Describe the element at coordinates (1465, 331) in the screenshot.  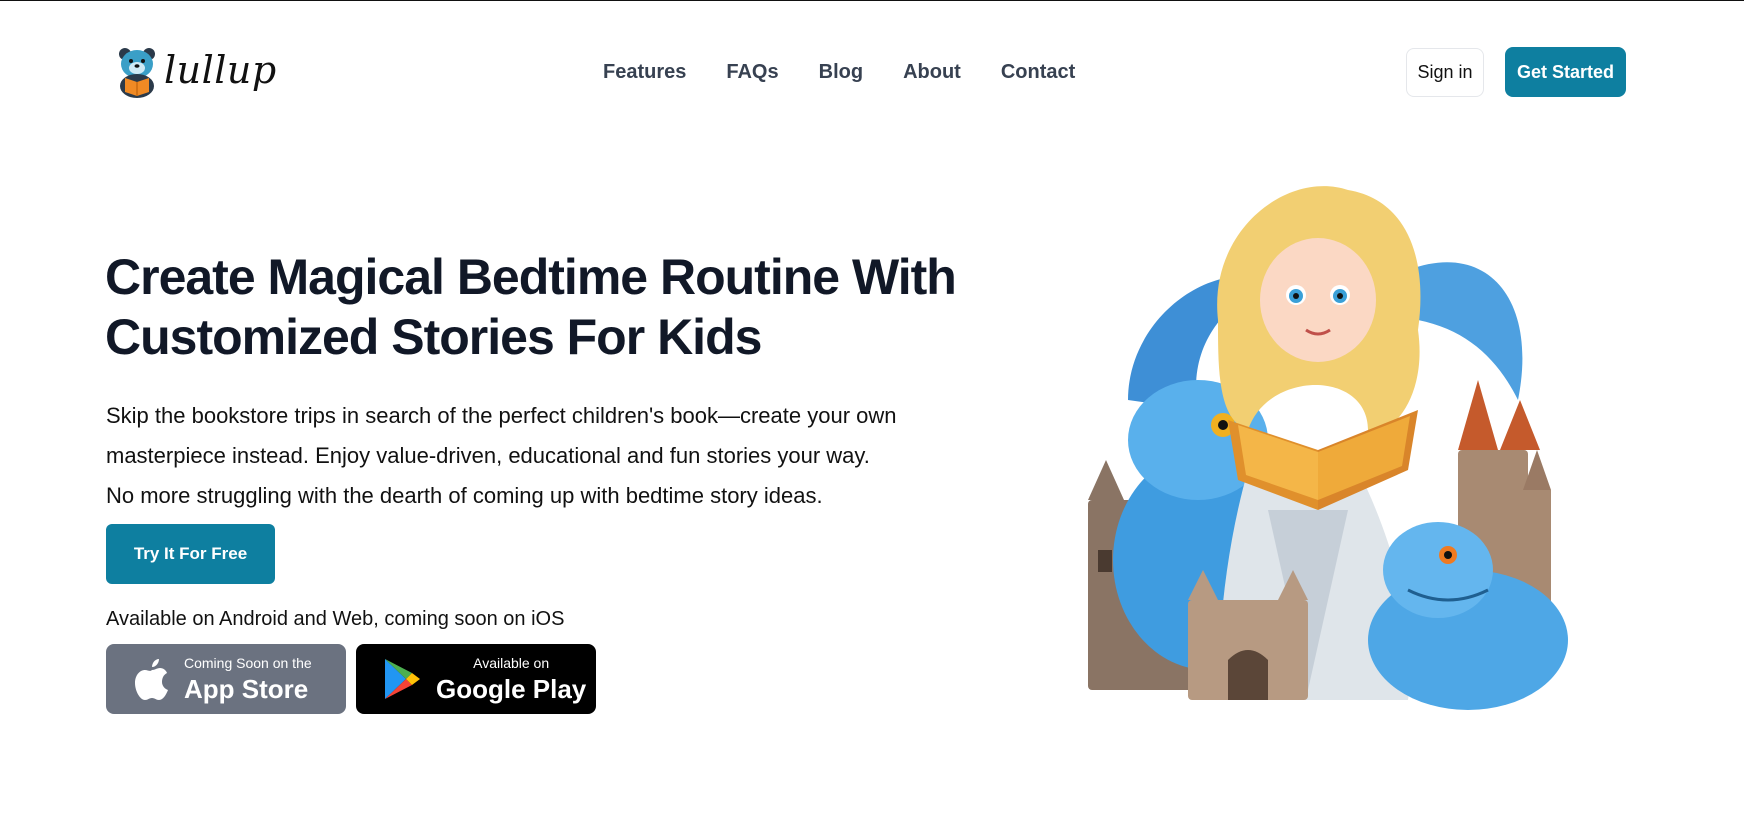
I see `dragon-wing` at that location.